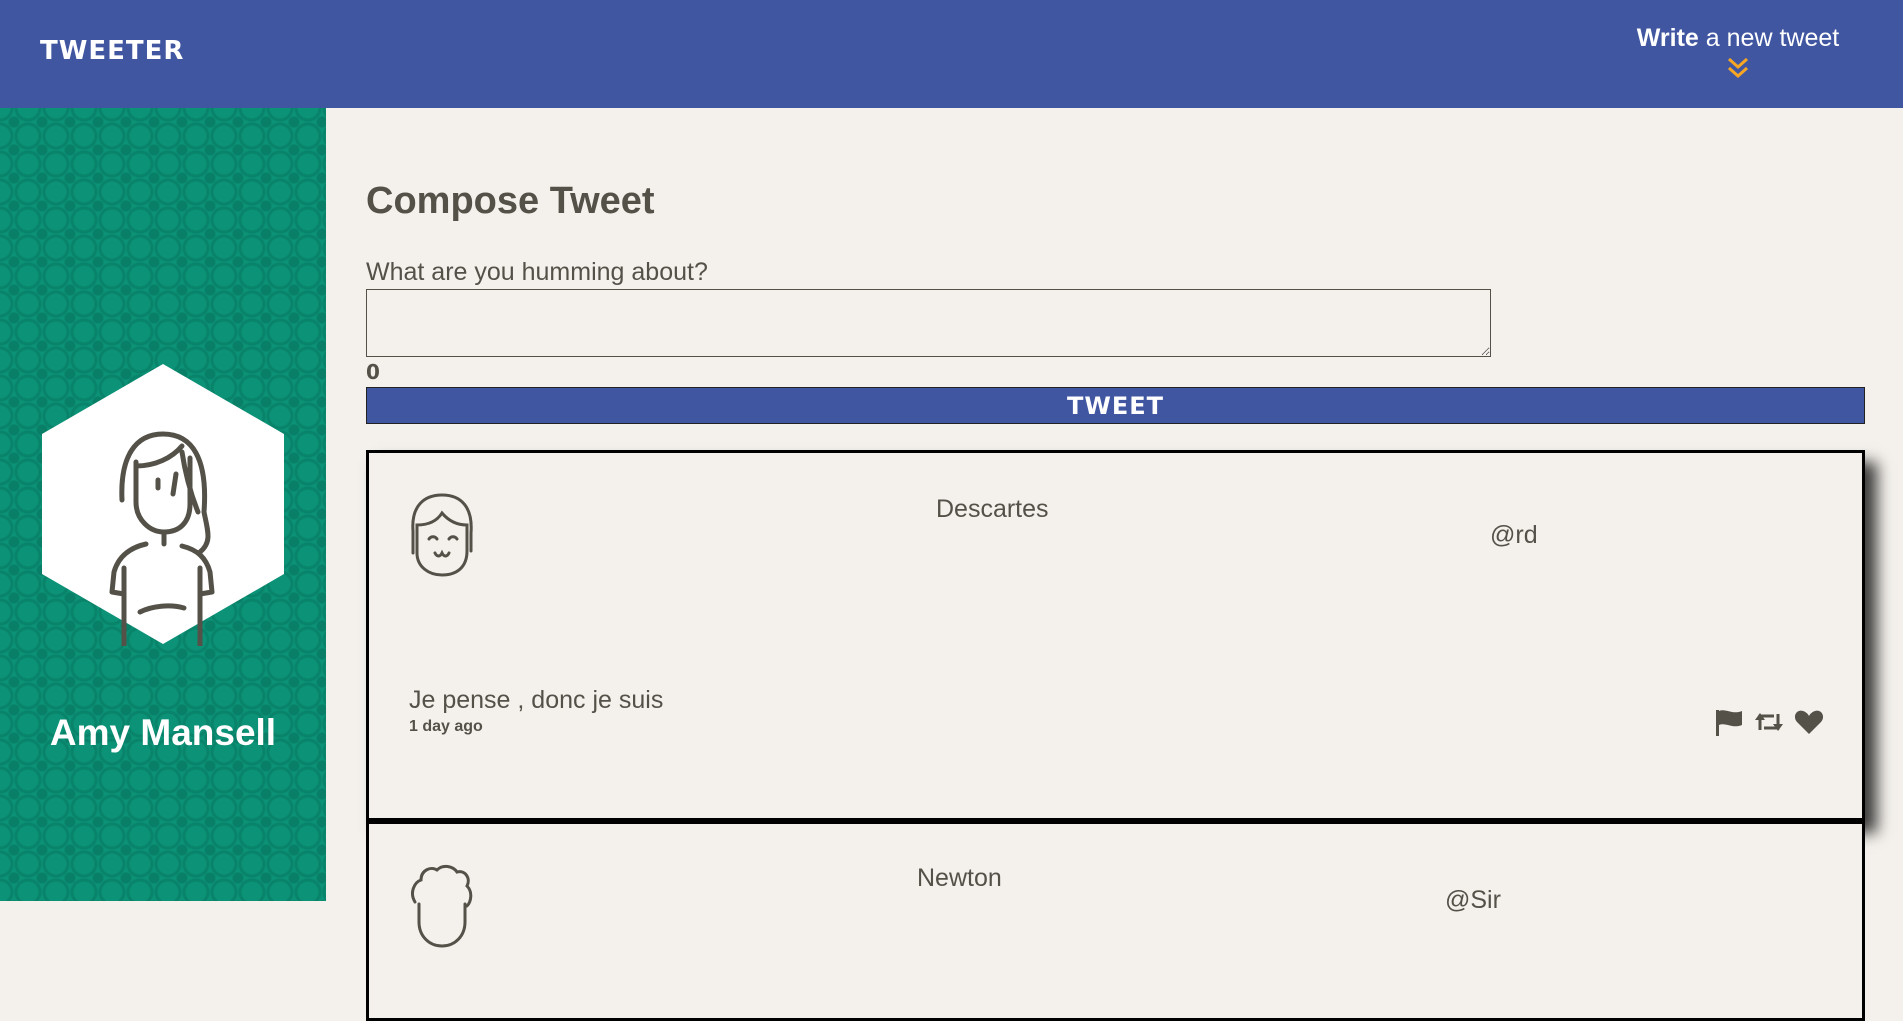  Describe the element at coordinates (1809, 722) in the screenshot. I see `heart-icon` at that location.